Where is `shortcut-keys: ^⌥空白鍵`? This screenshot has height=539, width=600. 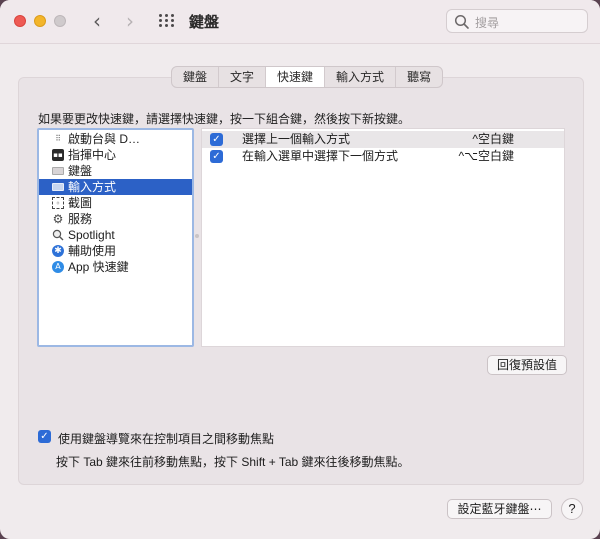
shortcut-keys: ^⌥空白鍵 is located at coordinates (486, 156).